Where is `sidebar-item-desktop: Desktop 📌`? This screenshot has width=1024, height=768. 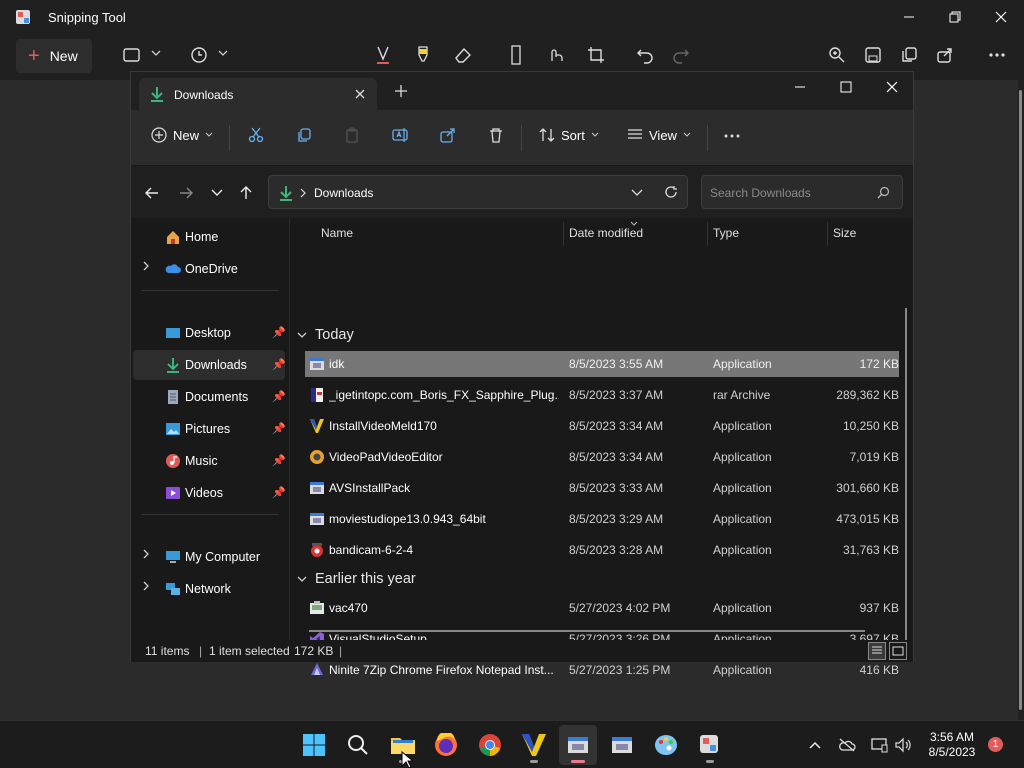
sidebar-item-desktop: Desktop 📌 is located at coordinates (209, 333).